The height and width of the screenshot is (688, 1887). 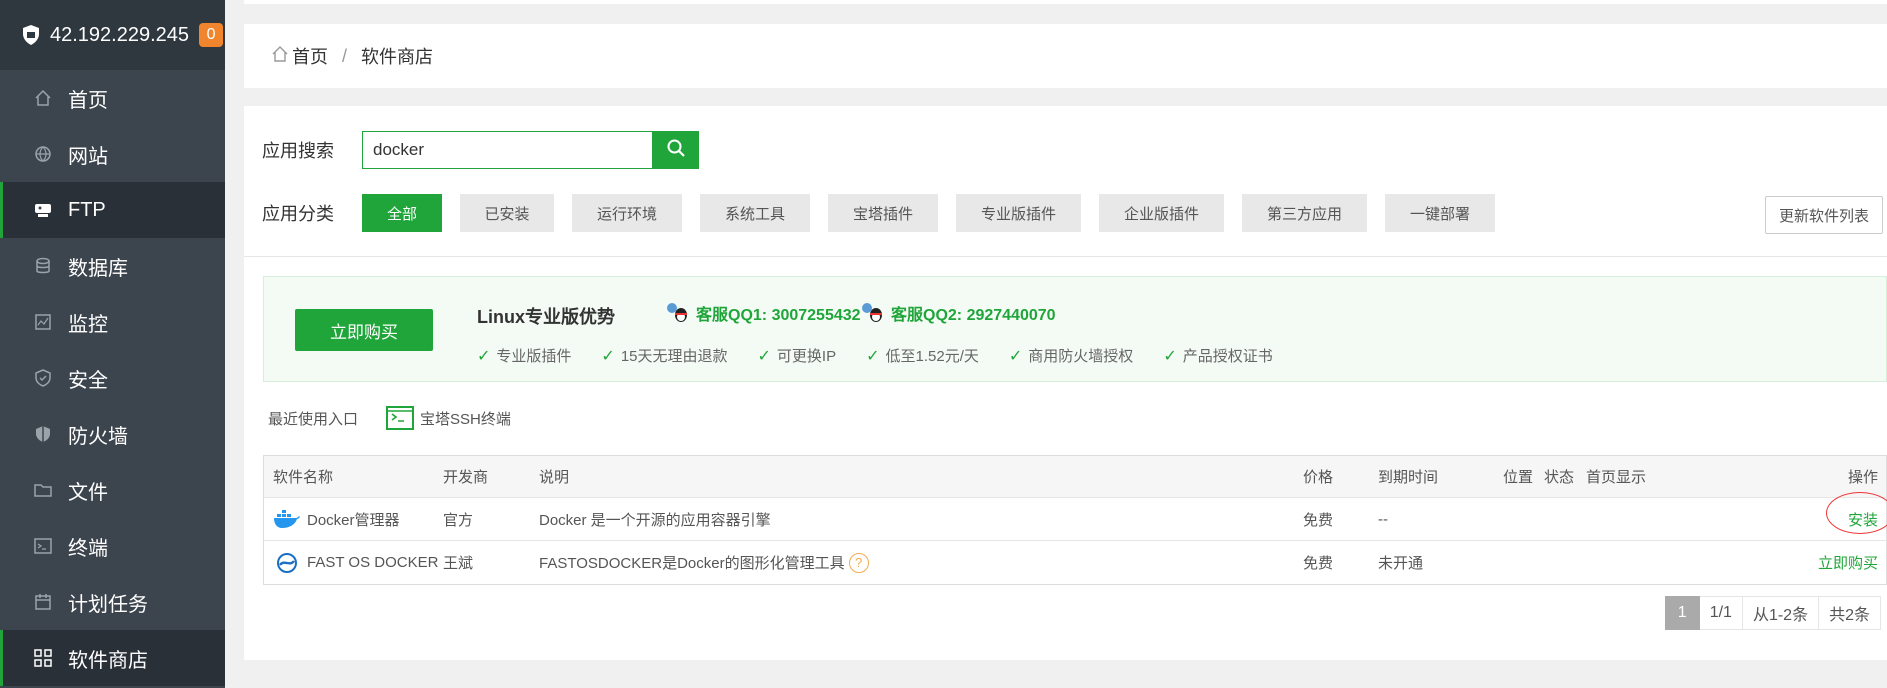 What do you see at coordinates (932, 356) in the screenshot?
I see `feature-label: 低至1.52元/天` at bounding box center [932, 356].